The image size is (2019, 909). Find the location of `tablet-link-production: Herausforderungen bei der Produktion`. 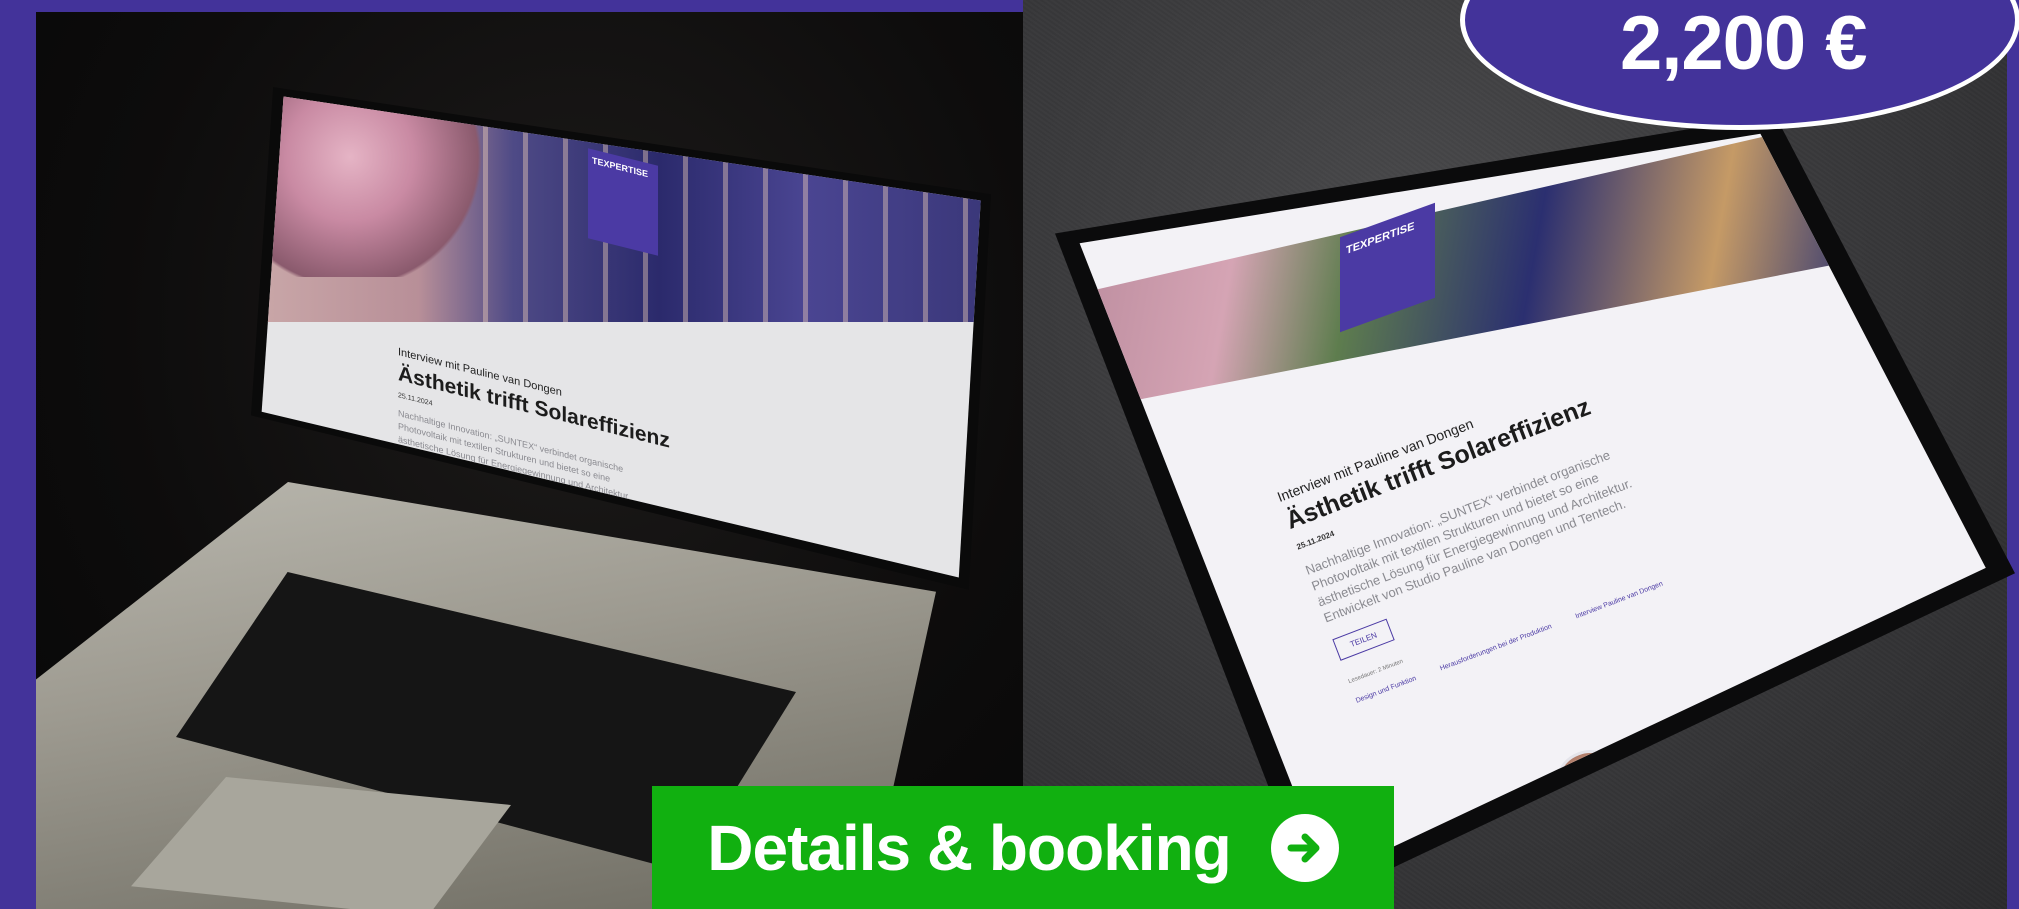

tablet-link-production: Herausforderungen bei der Produktion is located at coordinates (1496, 648).